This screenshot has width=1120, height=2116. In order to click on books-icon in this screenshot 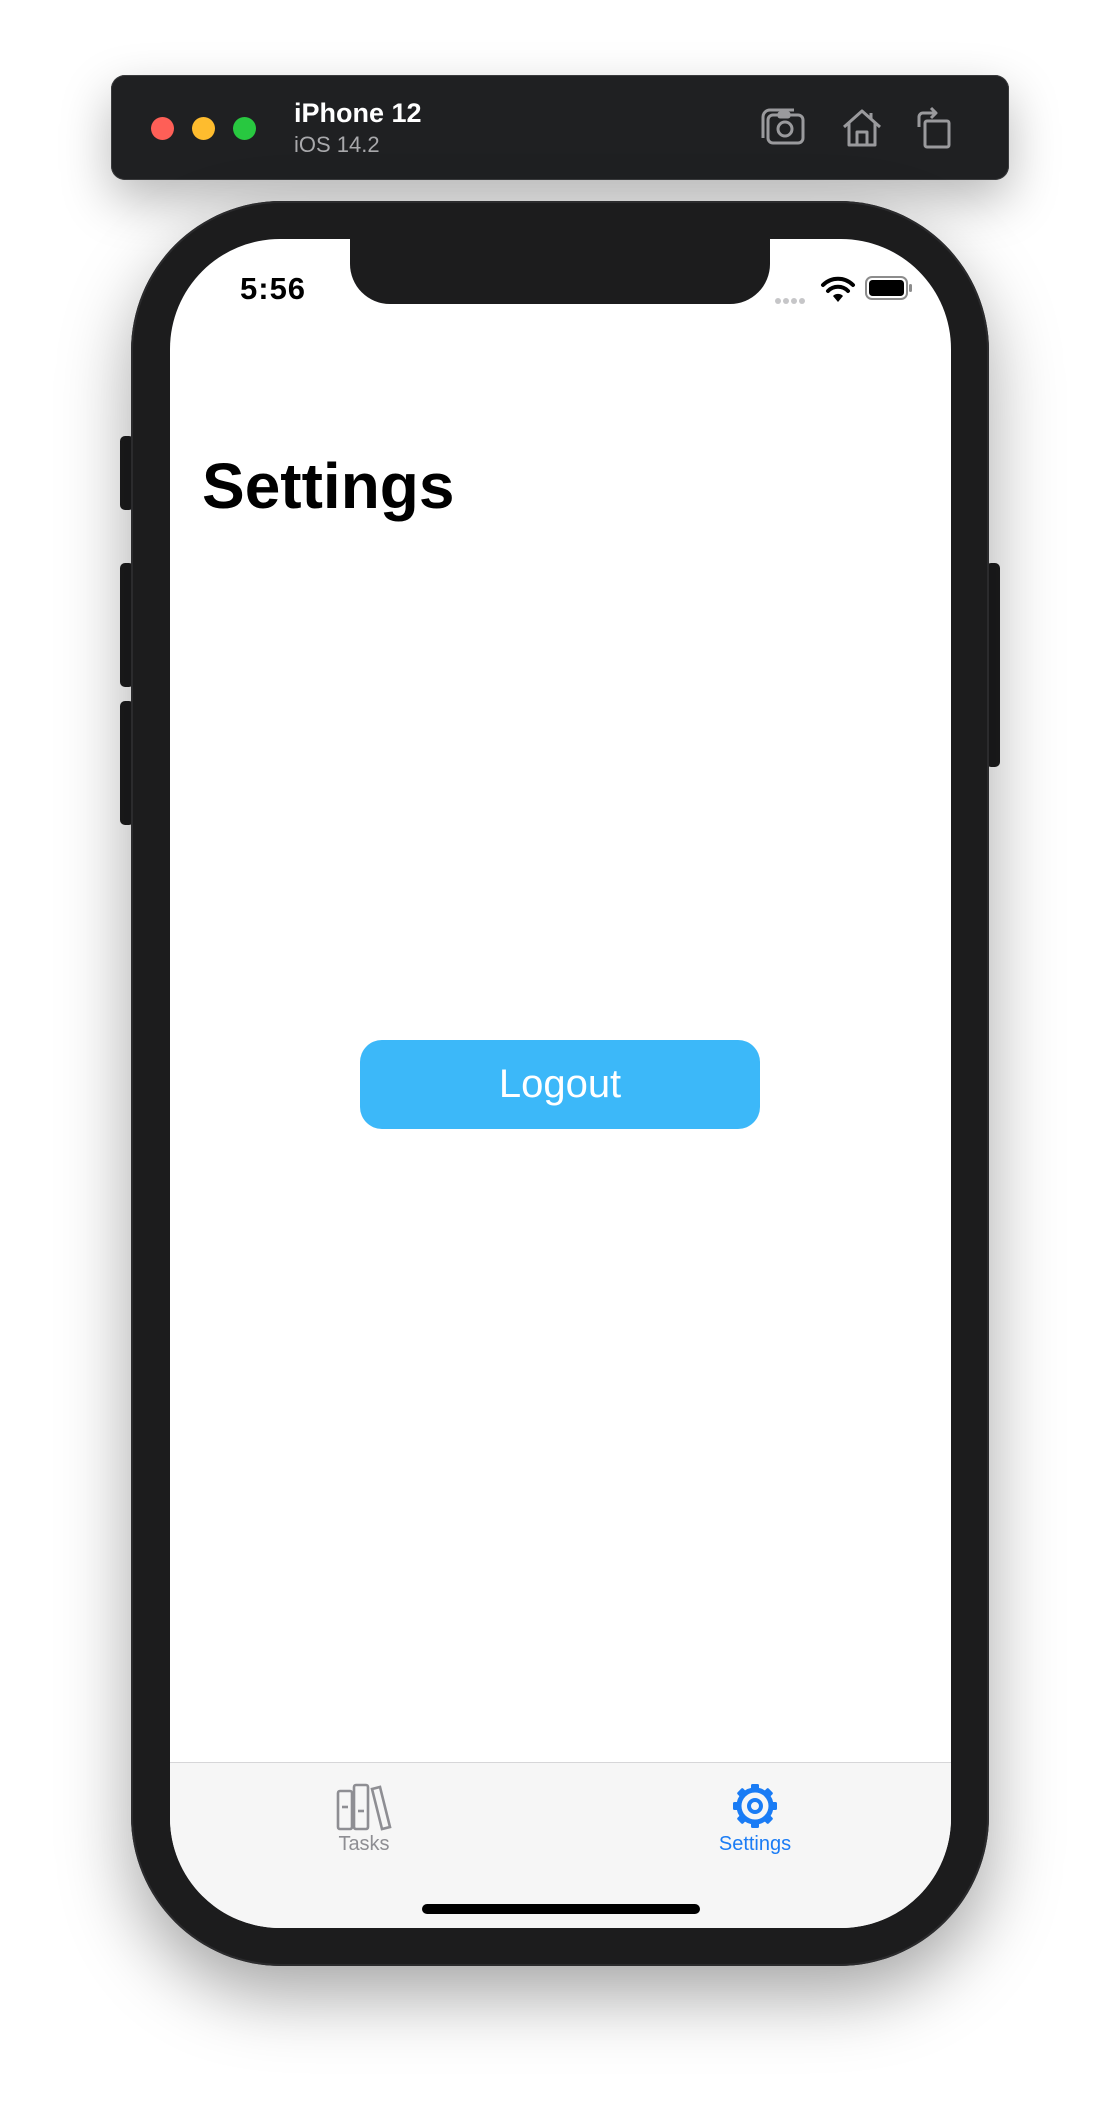, I will do `click(364, 1806)`.